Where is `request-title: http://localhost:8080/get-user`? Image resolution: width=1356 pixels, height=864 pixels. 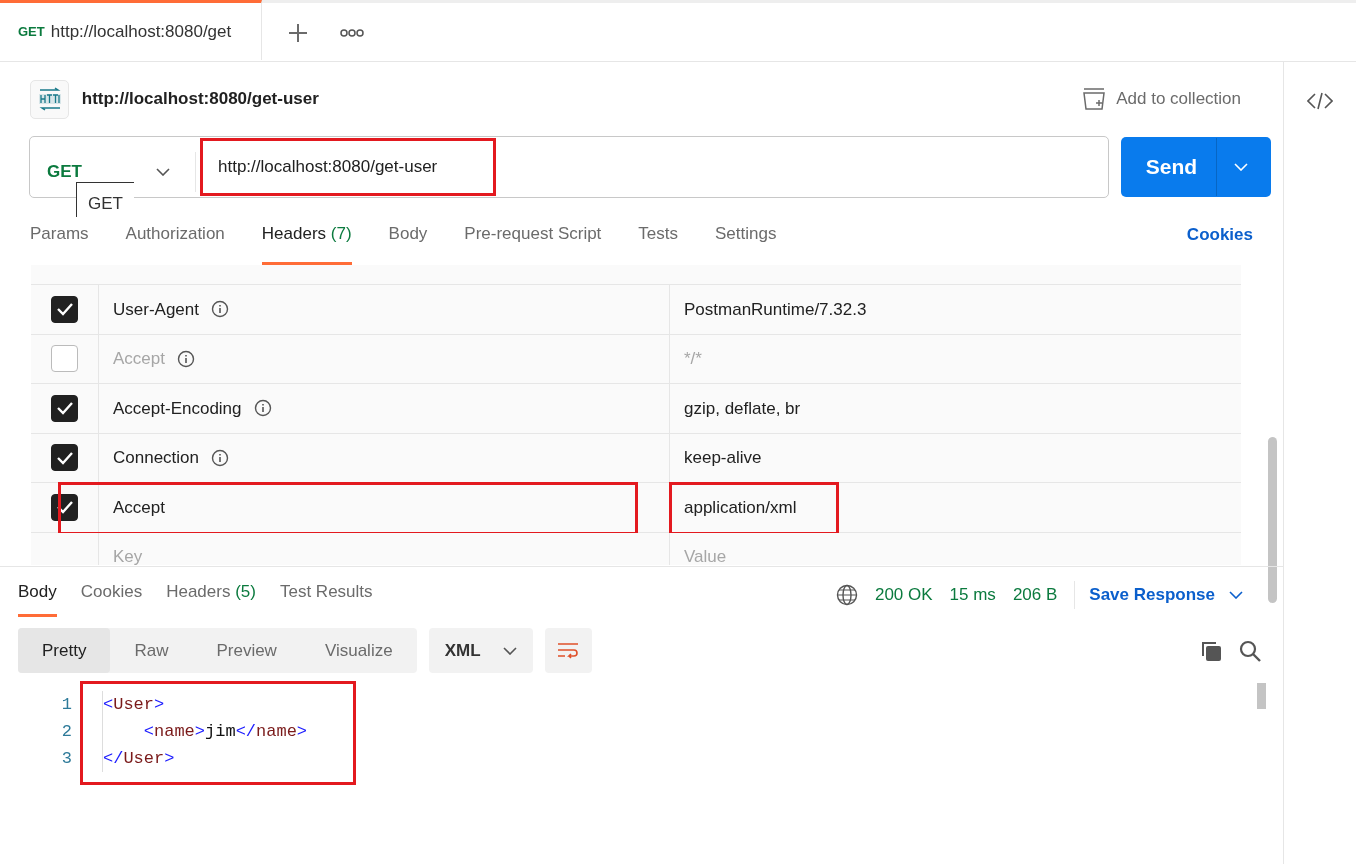 request-title: http://localhost:8080/get-user is located at coordinates (200, 99).